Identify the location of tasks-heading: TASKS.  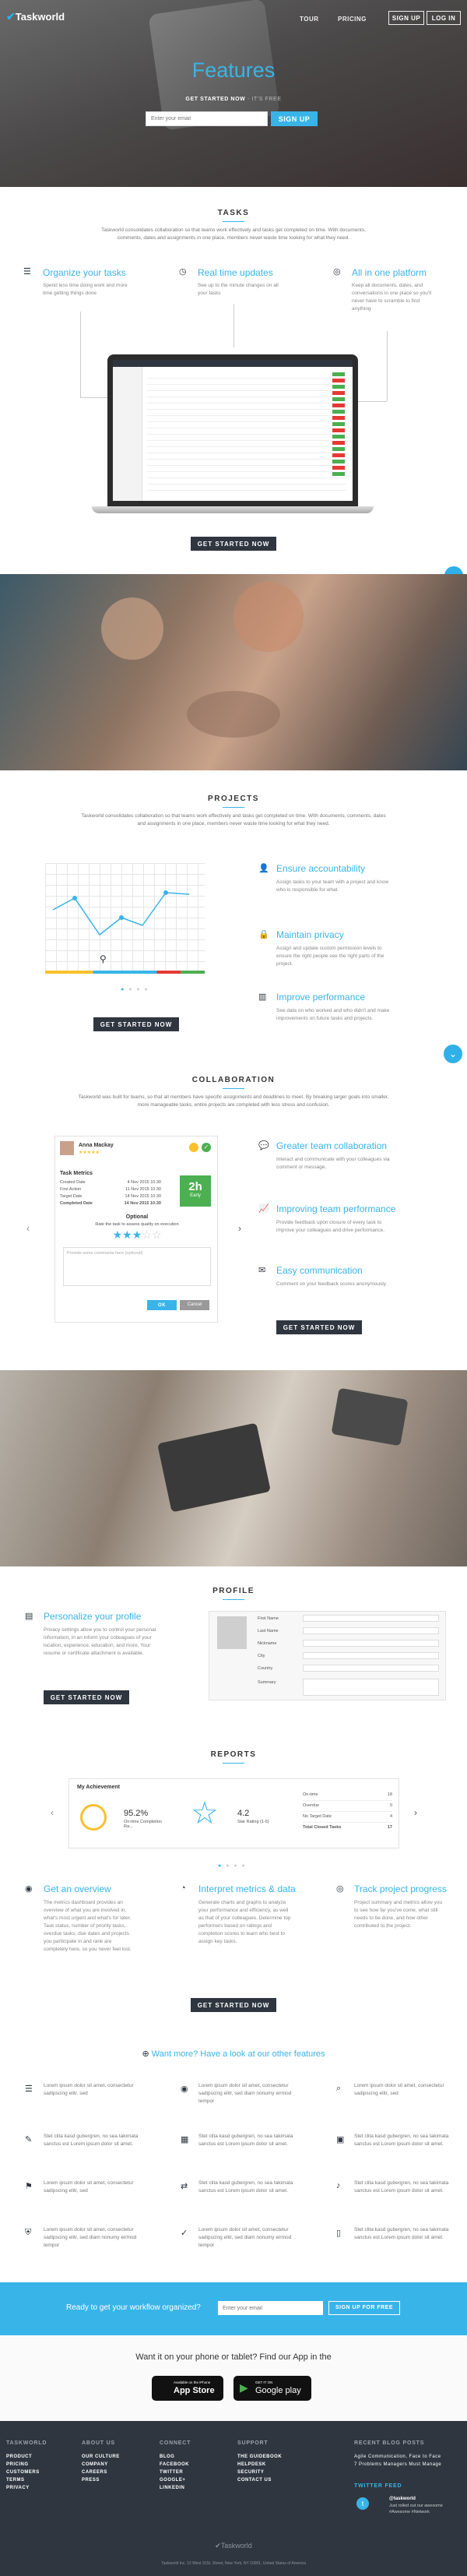
(233, 213).